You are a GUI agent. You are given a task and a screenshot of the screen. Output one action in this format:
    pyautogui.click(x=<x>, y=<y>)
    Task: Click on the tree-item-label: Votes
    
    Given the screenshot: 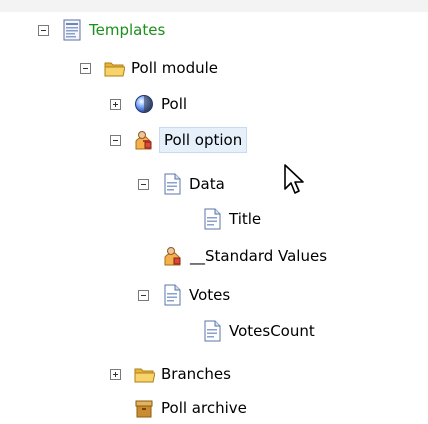 What is the action you would take?
    pyautogui.click(x=210, y=295)
    